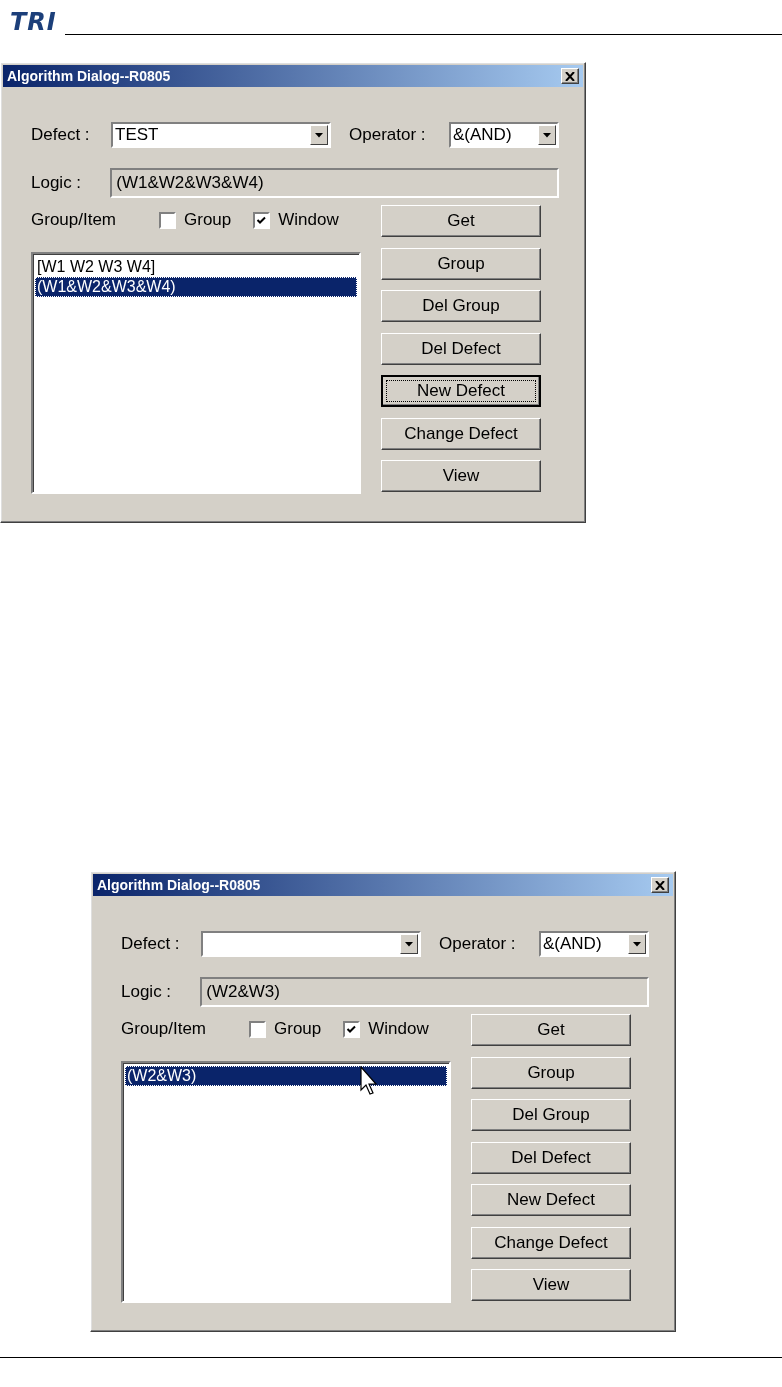  I want to click on list-box: (W2&W3), so click(286, 1182).